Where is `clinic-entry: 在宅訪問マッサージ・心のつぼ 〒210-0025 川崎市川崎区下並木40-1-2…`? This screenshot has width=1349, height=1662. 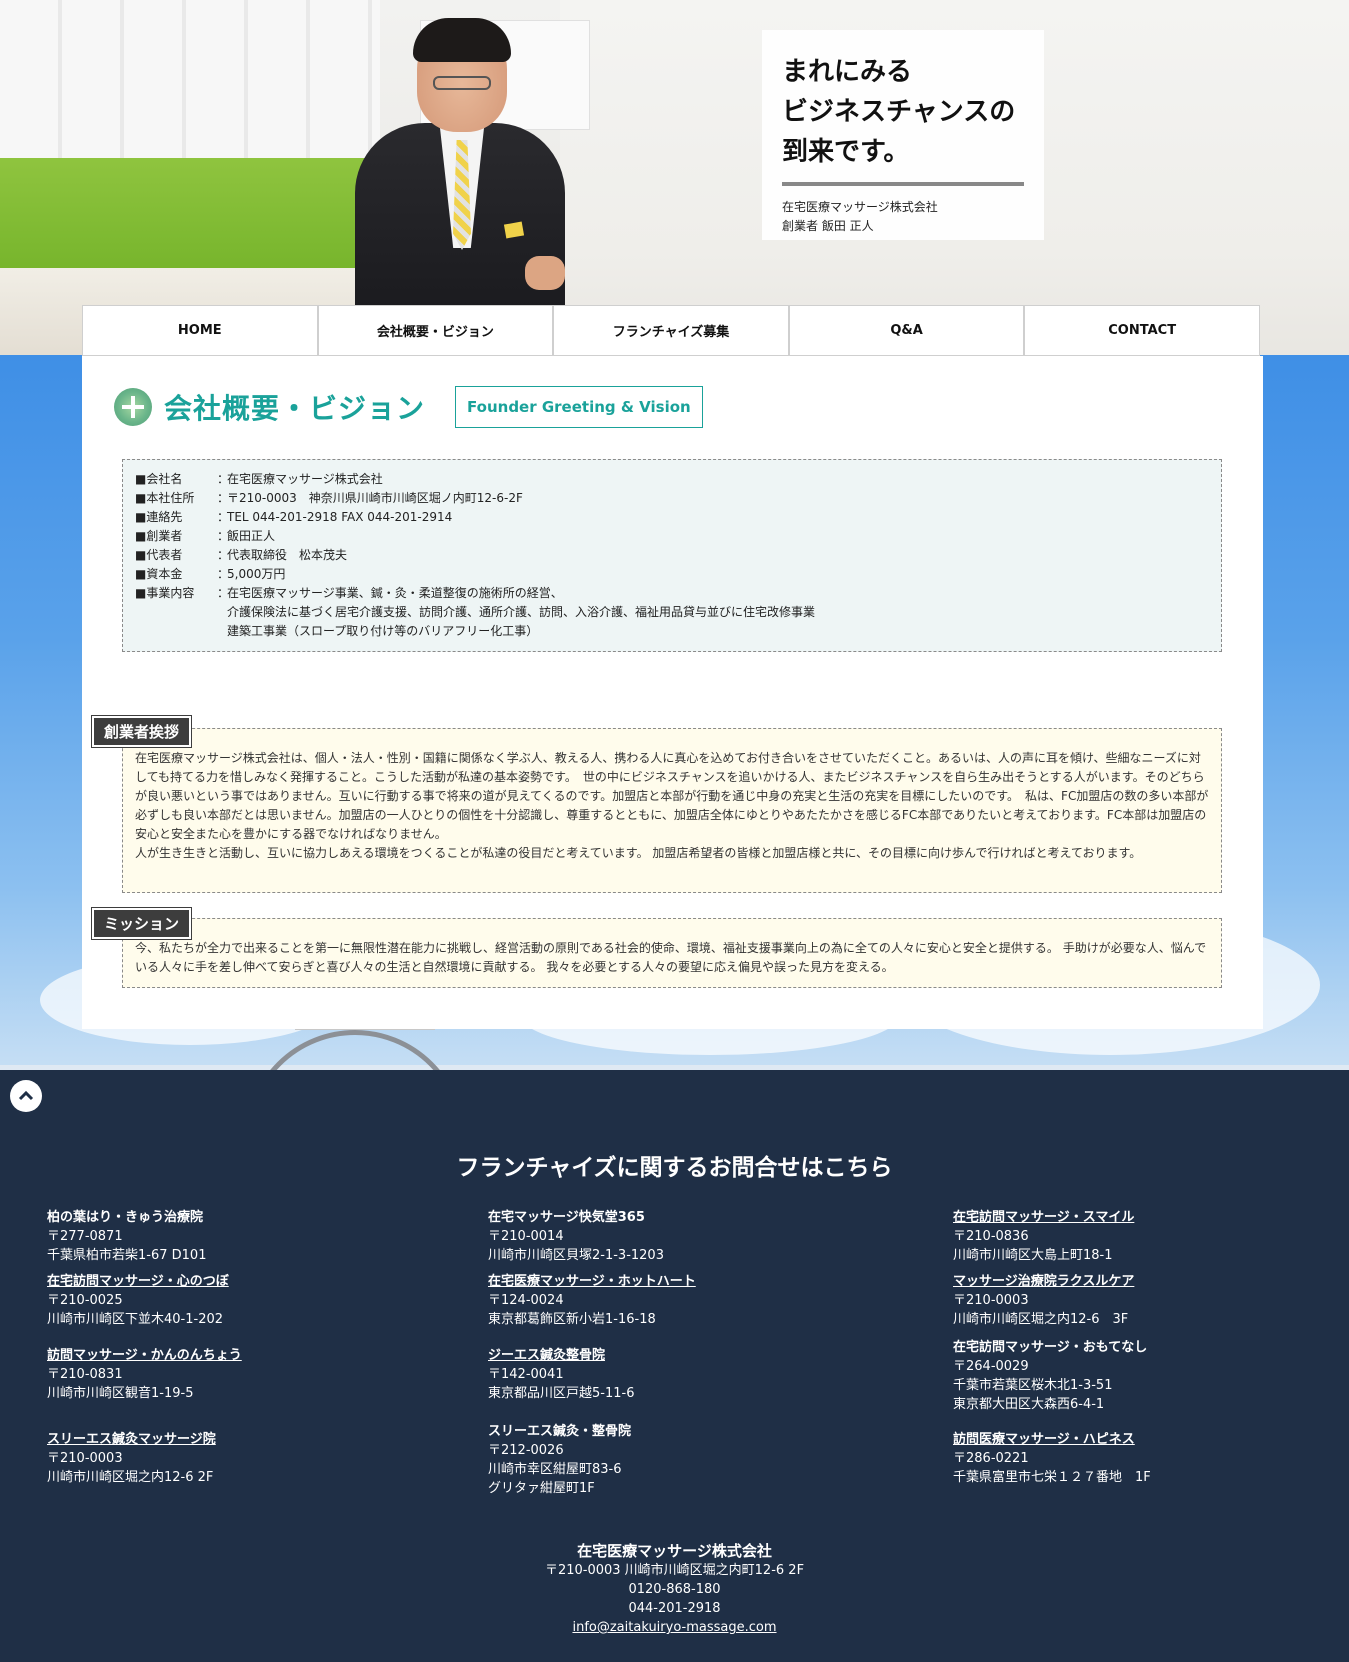
clinic-entry: 在宅訪問マッサージ・心のつぼ 〒210-0025 川崎市川崎区下並木40-1-2… is located at coordinates (138, 1300).